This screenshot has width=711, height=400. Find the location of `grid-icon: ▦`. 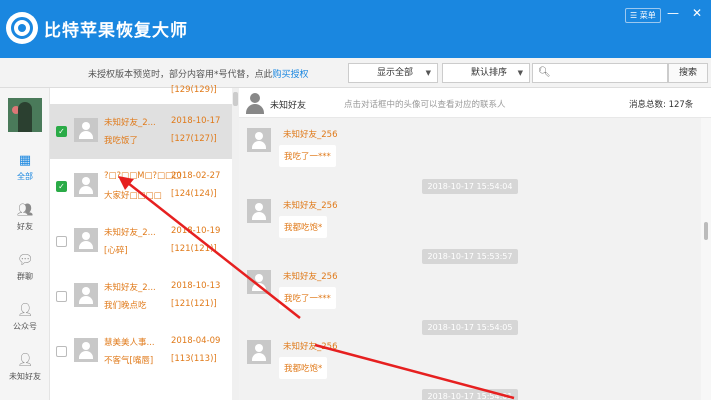

grid-icon: ▦ is located at coordinates (25, 160).